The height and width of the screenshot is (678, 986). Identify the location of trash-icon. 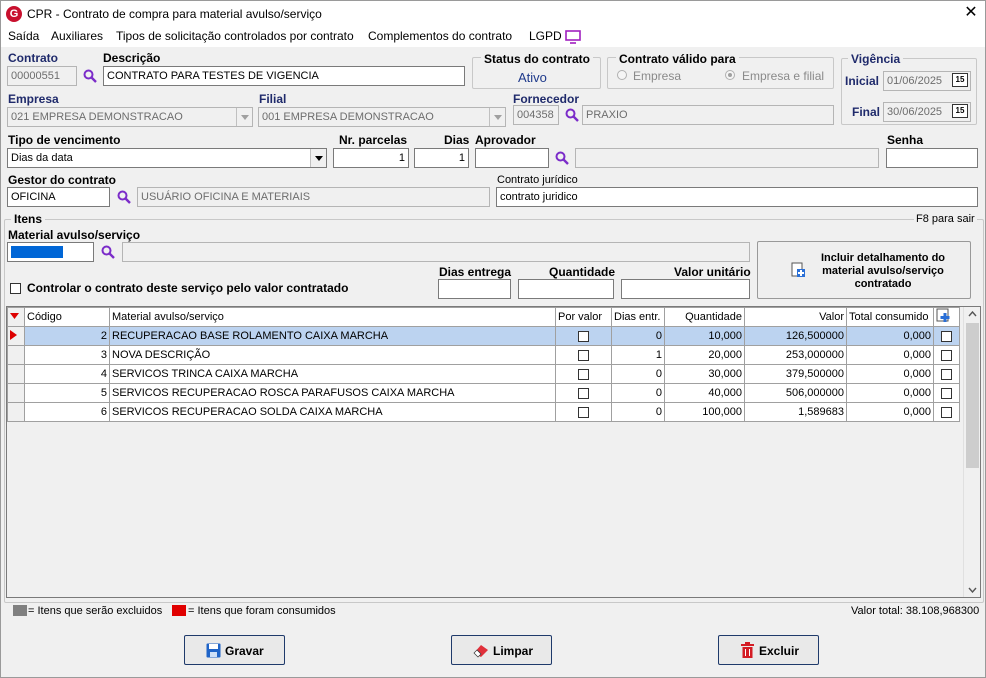
(747, 650).